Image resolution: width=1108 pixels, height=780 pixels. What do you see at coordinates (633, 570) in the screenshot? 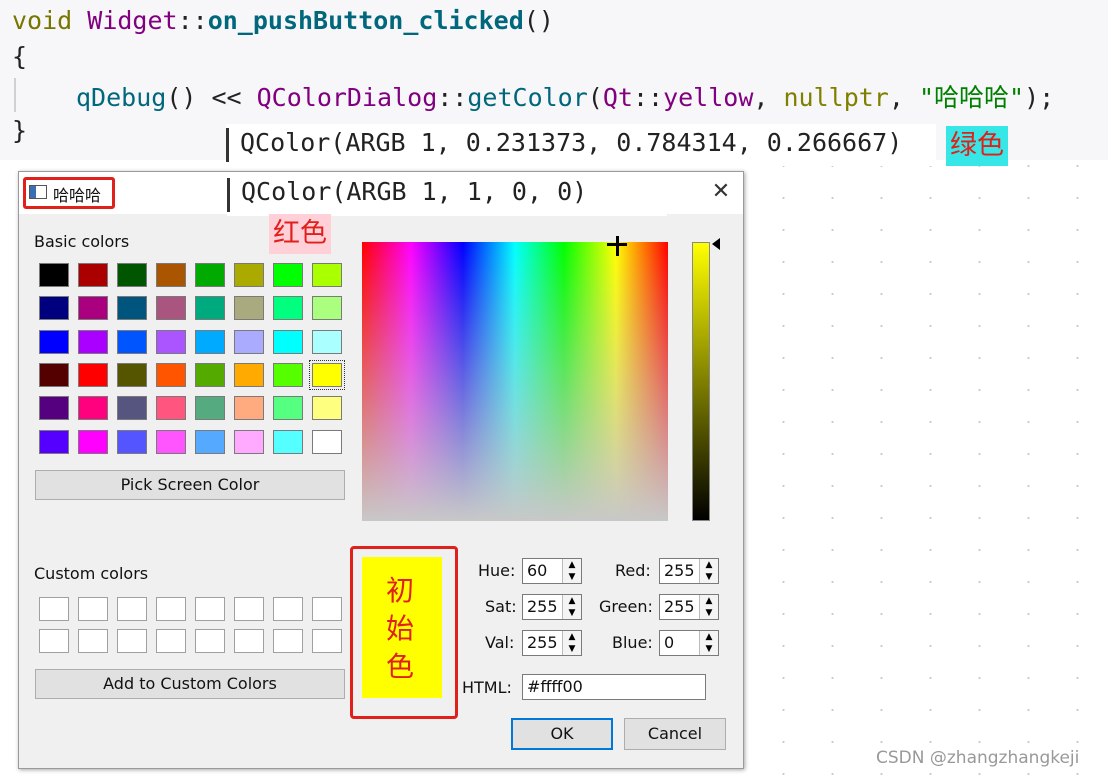
I see `red-label: Red:` at bounding box center [633, 570].